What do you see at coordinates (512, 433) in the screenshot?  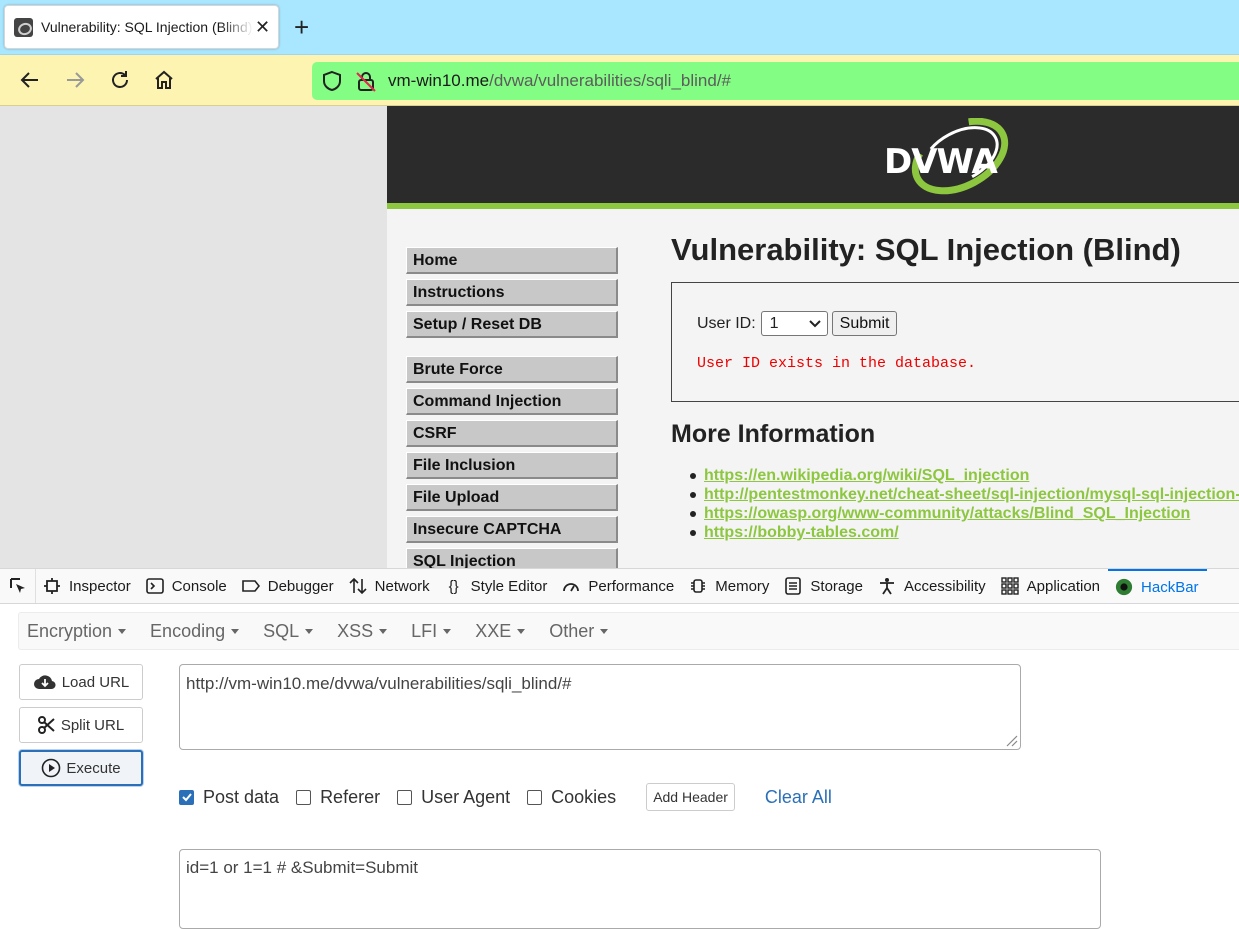 I see `menu-item-csrf: CSRF` at bounding box center [512, 433].